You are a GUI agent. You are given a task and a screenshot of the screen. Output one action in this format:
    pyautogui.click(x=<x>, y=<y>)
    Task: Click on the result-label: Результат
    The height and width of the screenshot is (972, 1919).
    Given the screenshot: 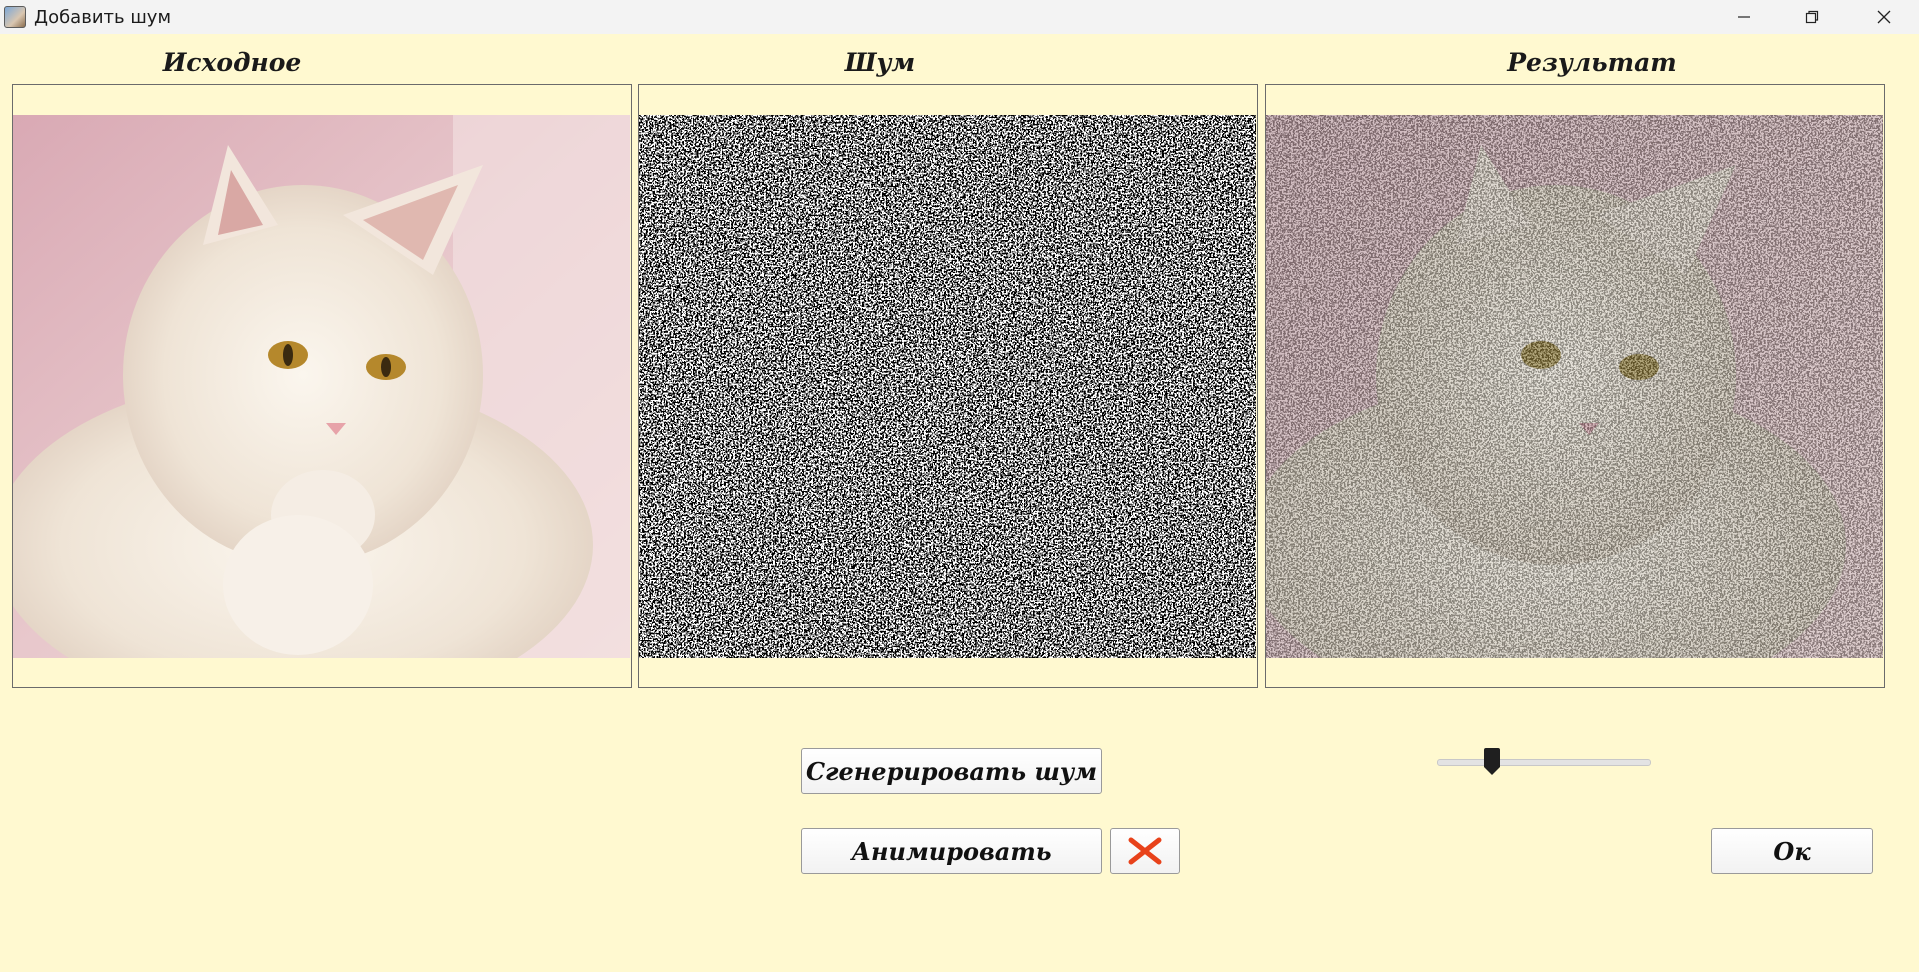 What is the action you would take?
    pyautogui.click(x=1592, y=62)
    